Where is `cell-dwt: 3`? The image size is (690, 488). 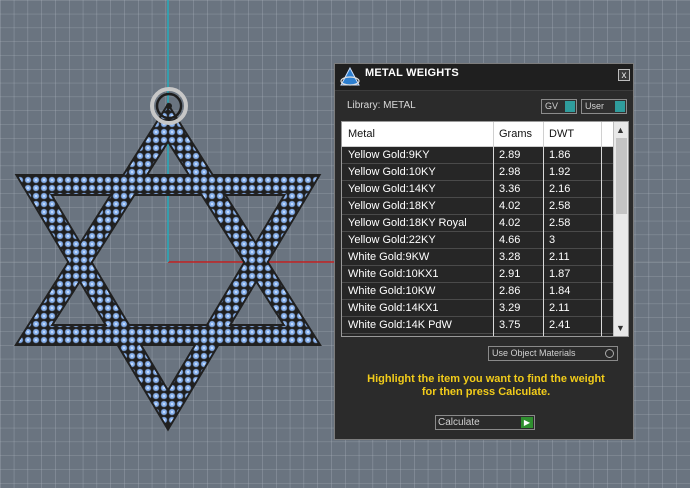
cell-dwt: 3 is located at coordinates (552, 240).